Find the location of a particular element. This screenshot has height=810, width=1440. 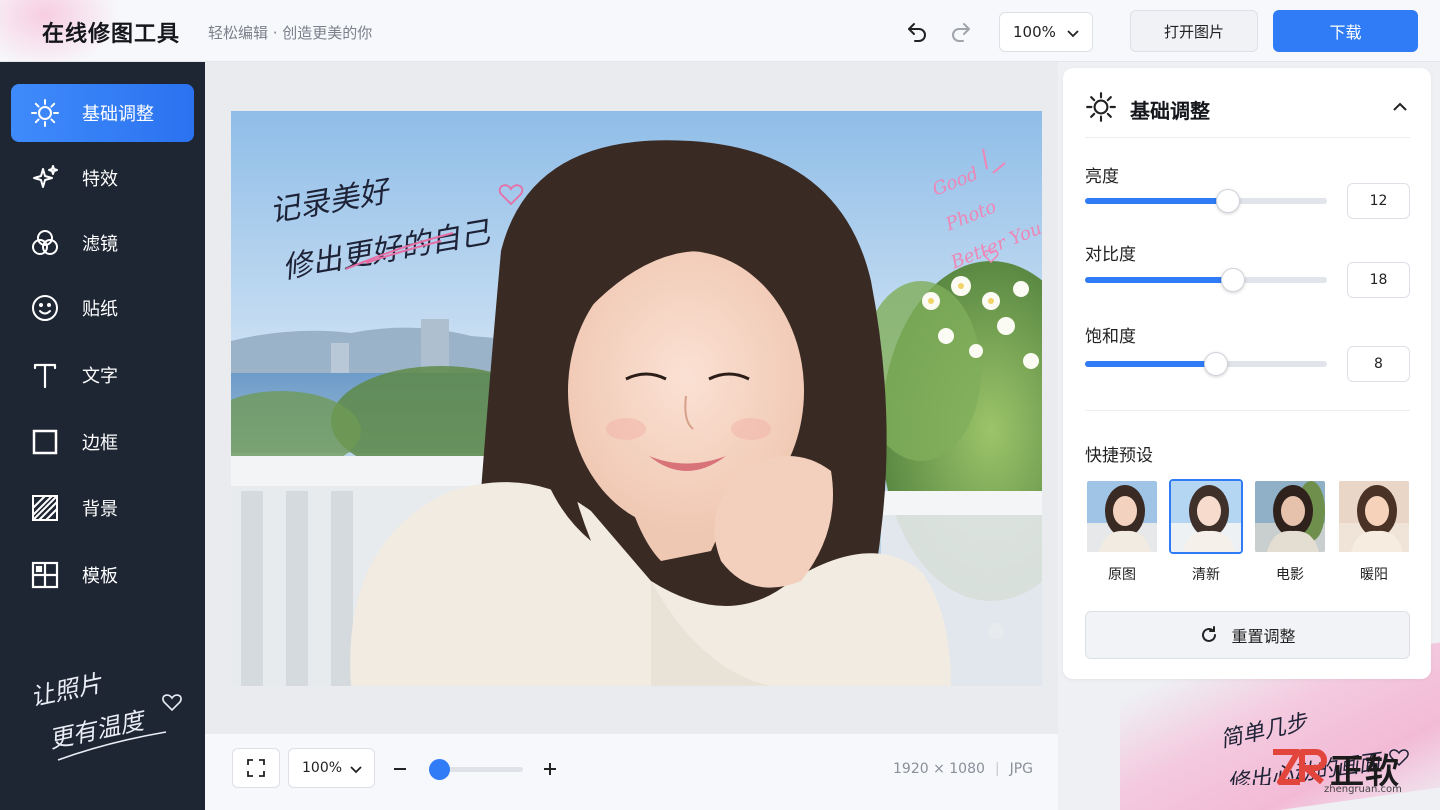

brightness-value-input: 12 is located at coordinates (1378, 201).